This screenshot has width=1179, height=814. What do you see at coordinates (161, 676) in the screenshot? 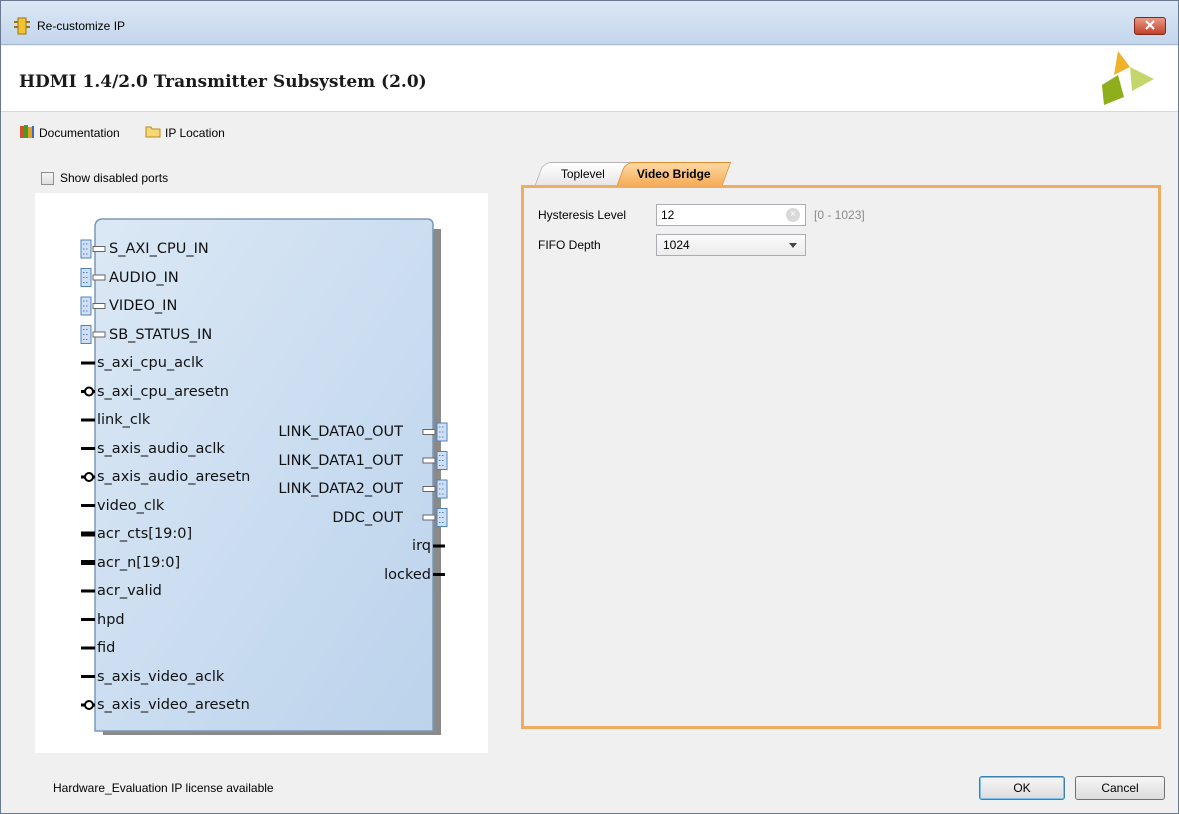
I see `port-label: s_axis_video_aclk` at bounding box center [161, 676].